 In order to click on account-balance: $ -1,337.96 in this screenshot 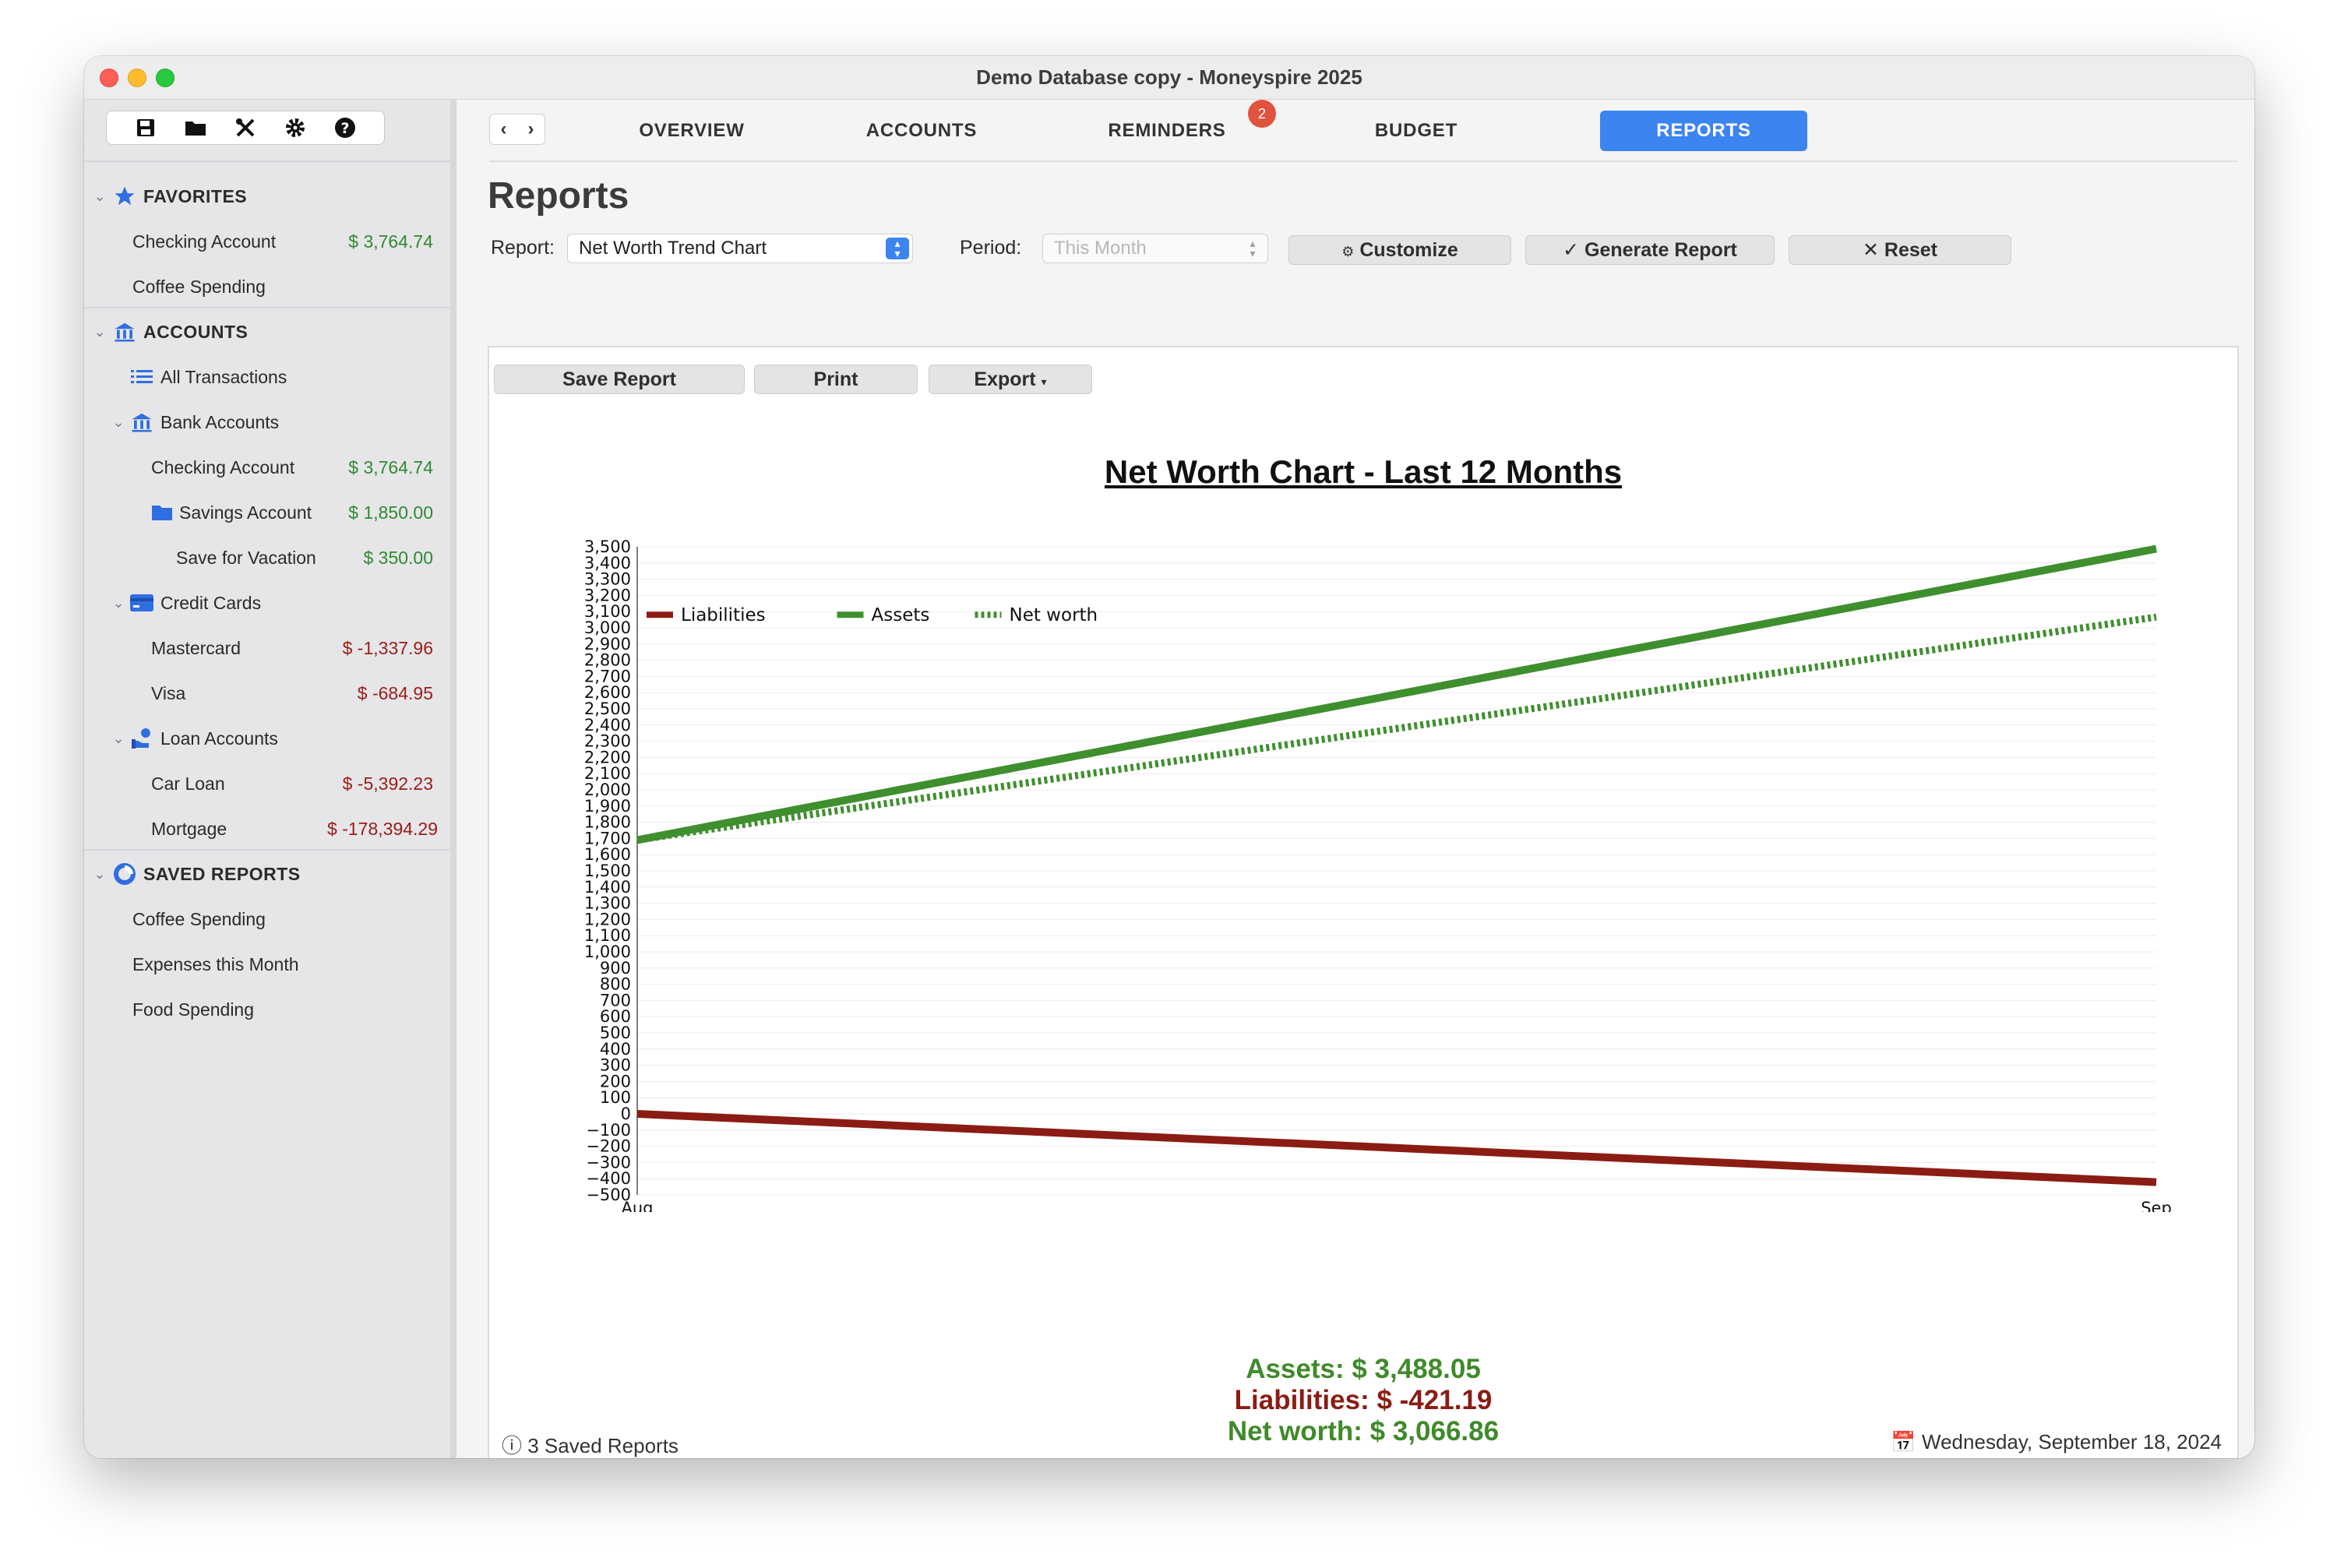, I will do `click(387, 648)`.